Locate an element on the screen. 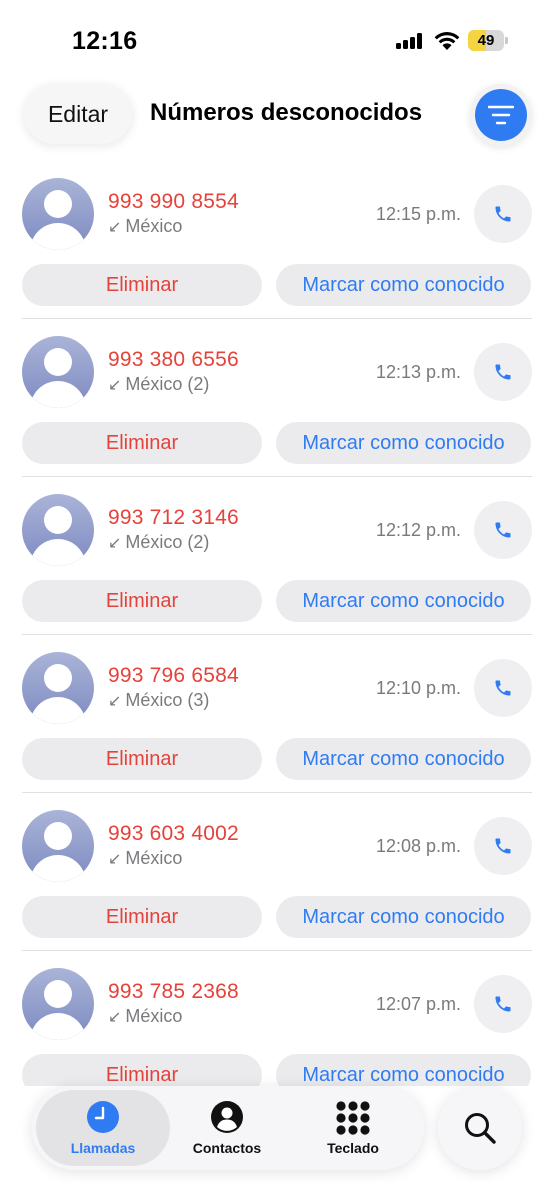 This screenshot has width=554, height=1200. contact-icon is located at coordinates (227, 1117).